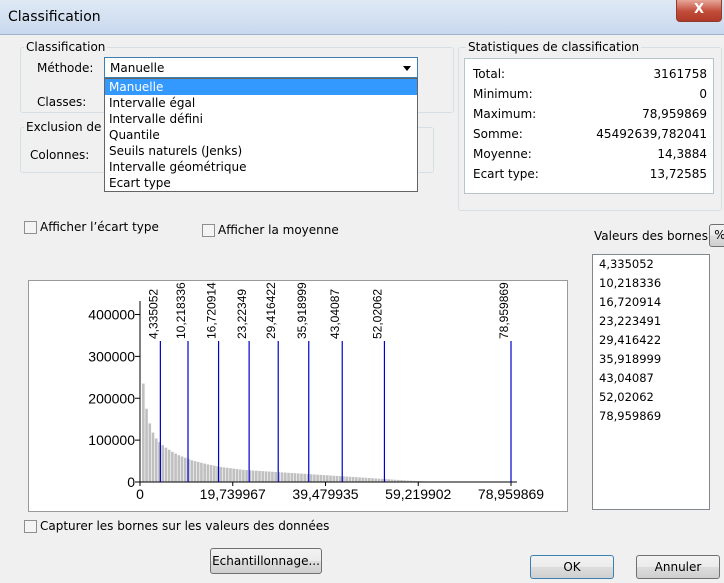 The height and width of the screenshot is (583, 724). What do you see at coordinates (590, 115) in the screenshot?
I see `stat-row: Maximum: 78,959869` at bounding box center [590, 115].